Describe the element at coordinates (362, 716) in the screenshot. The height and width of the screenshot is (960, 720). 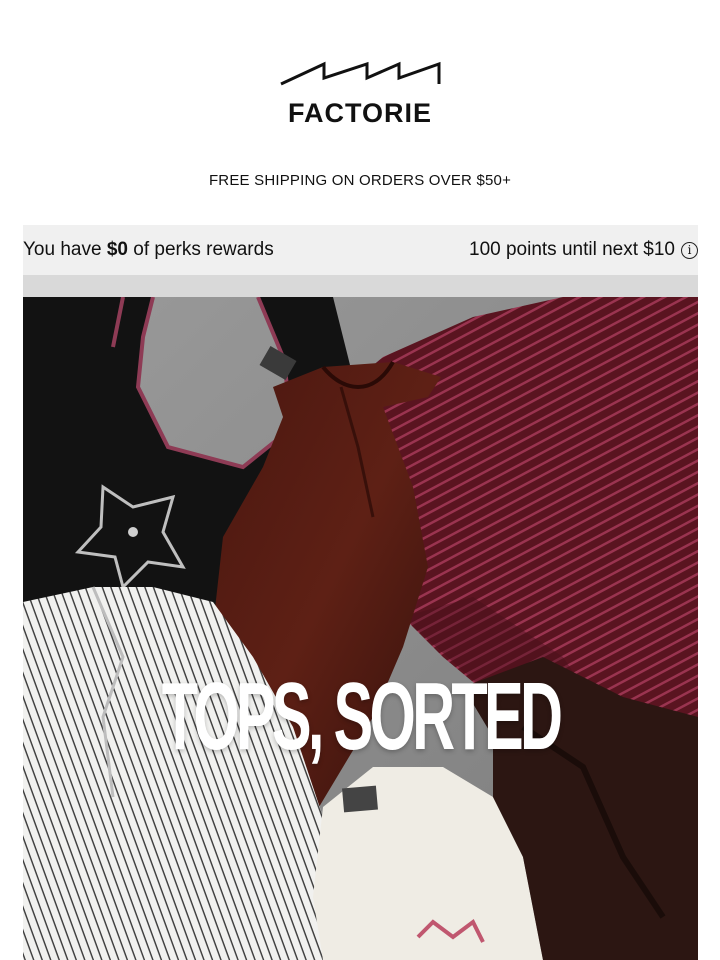
I see `hero-headline: TOPS, SORTED` at that location.